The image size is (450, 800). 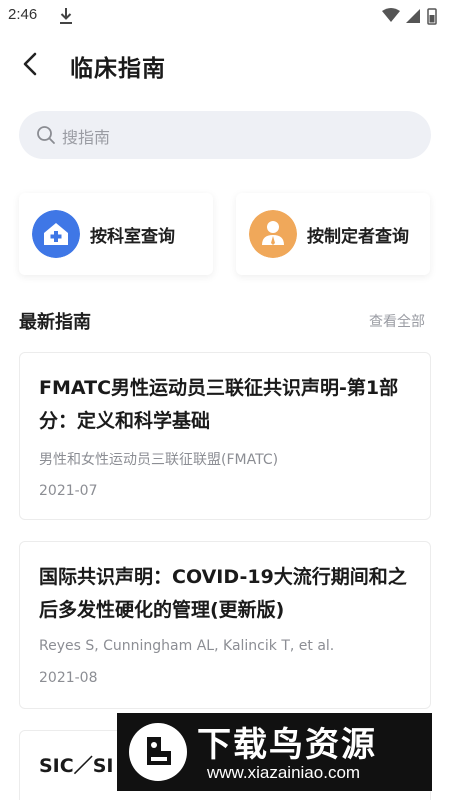 I want to click on query-by-author-button: 按制定者查询, so click(x=333, y=234).